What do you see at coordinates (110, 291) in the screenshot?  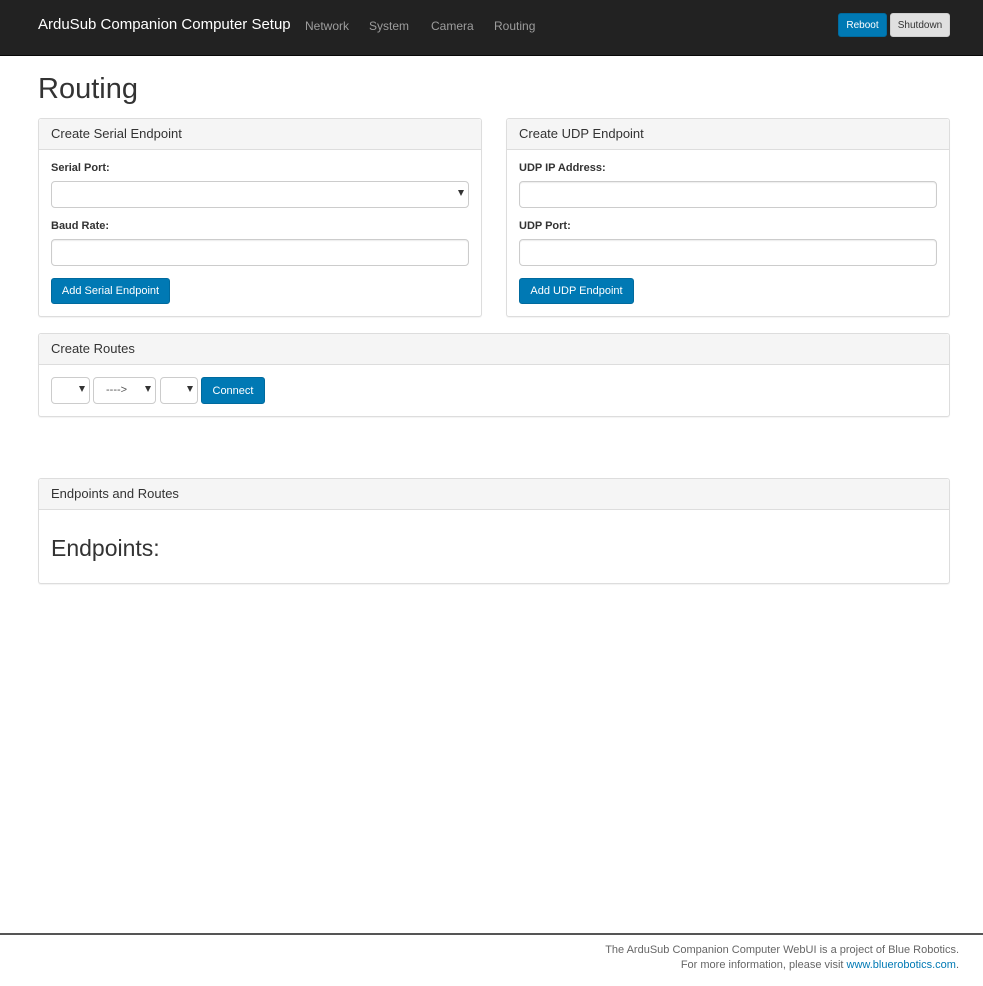 I see `add-serial-endpoint-button: Add Serial Endpoint` at bounding box center [110, 291].